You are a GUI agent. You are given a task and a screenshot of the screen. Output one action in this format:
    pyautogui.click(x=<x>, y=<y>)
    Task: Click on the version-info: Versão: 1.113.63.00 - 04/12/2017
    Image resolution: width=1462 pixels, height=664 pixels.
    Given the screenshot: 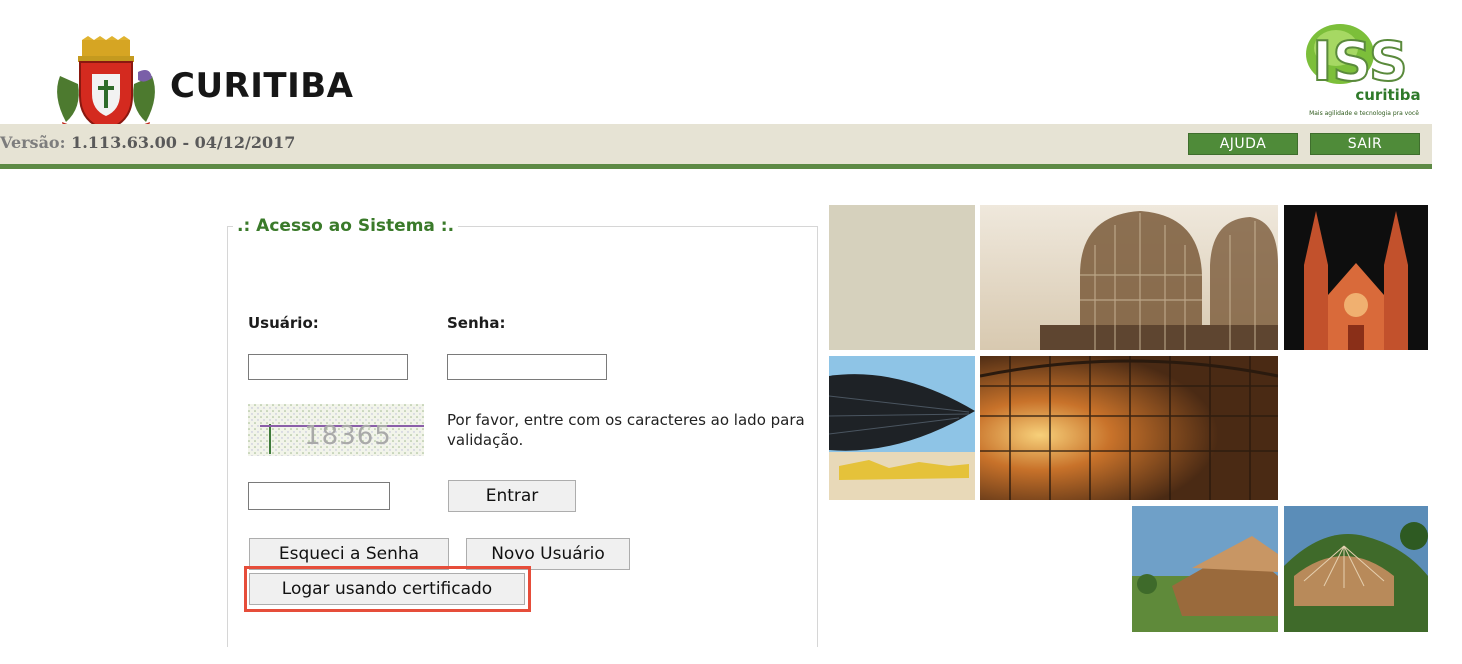 What is the action you would take?
    pyautogui.click(x=147, y=142)
    